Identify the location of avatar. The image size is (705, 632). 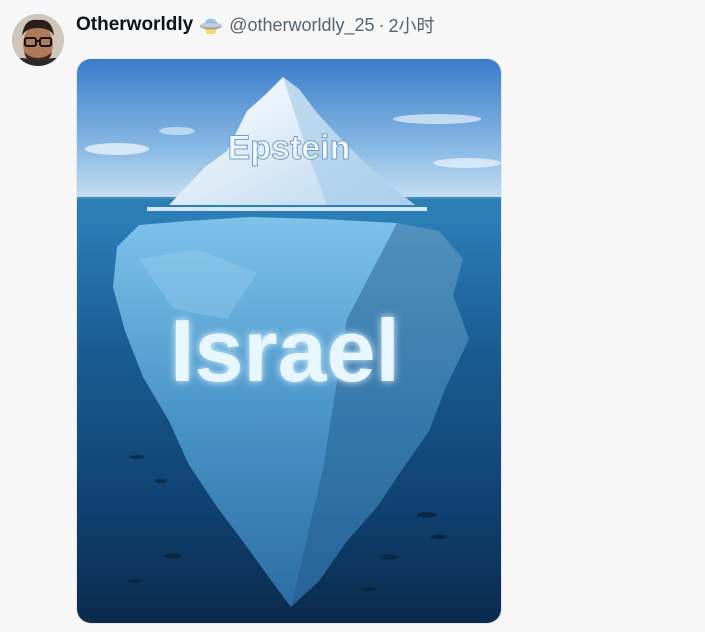
(38, 40).